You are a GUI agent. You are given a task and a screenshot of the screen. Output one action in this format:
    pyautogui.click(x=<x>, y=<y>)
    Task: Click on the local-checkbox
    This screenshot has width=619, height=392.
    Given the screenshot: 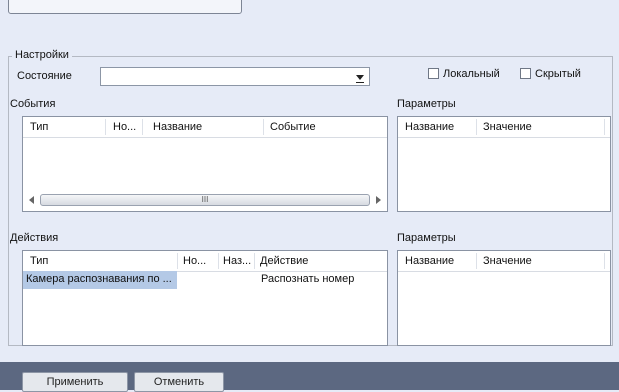 What is the action you would take?
    pyautogui.click(x=433, y=73)
    